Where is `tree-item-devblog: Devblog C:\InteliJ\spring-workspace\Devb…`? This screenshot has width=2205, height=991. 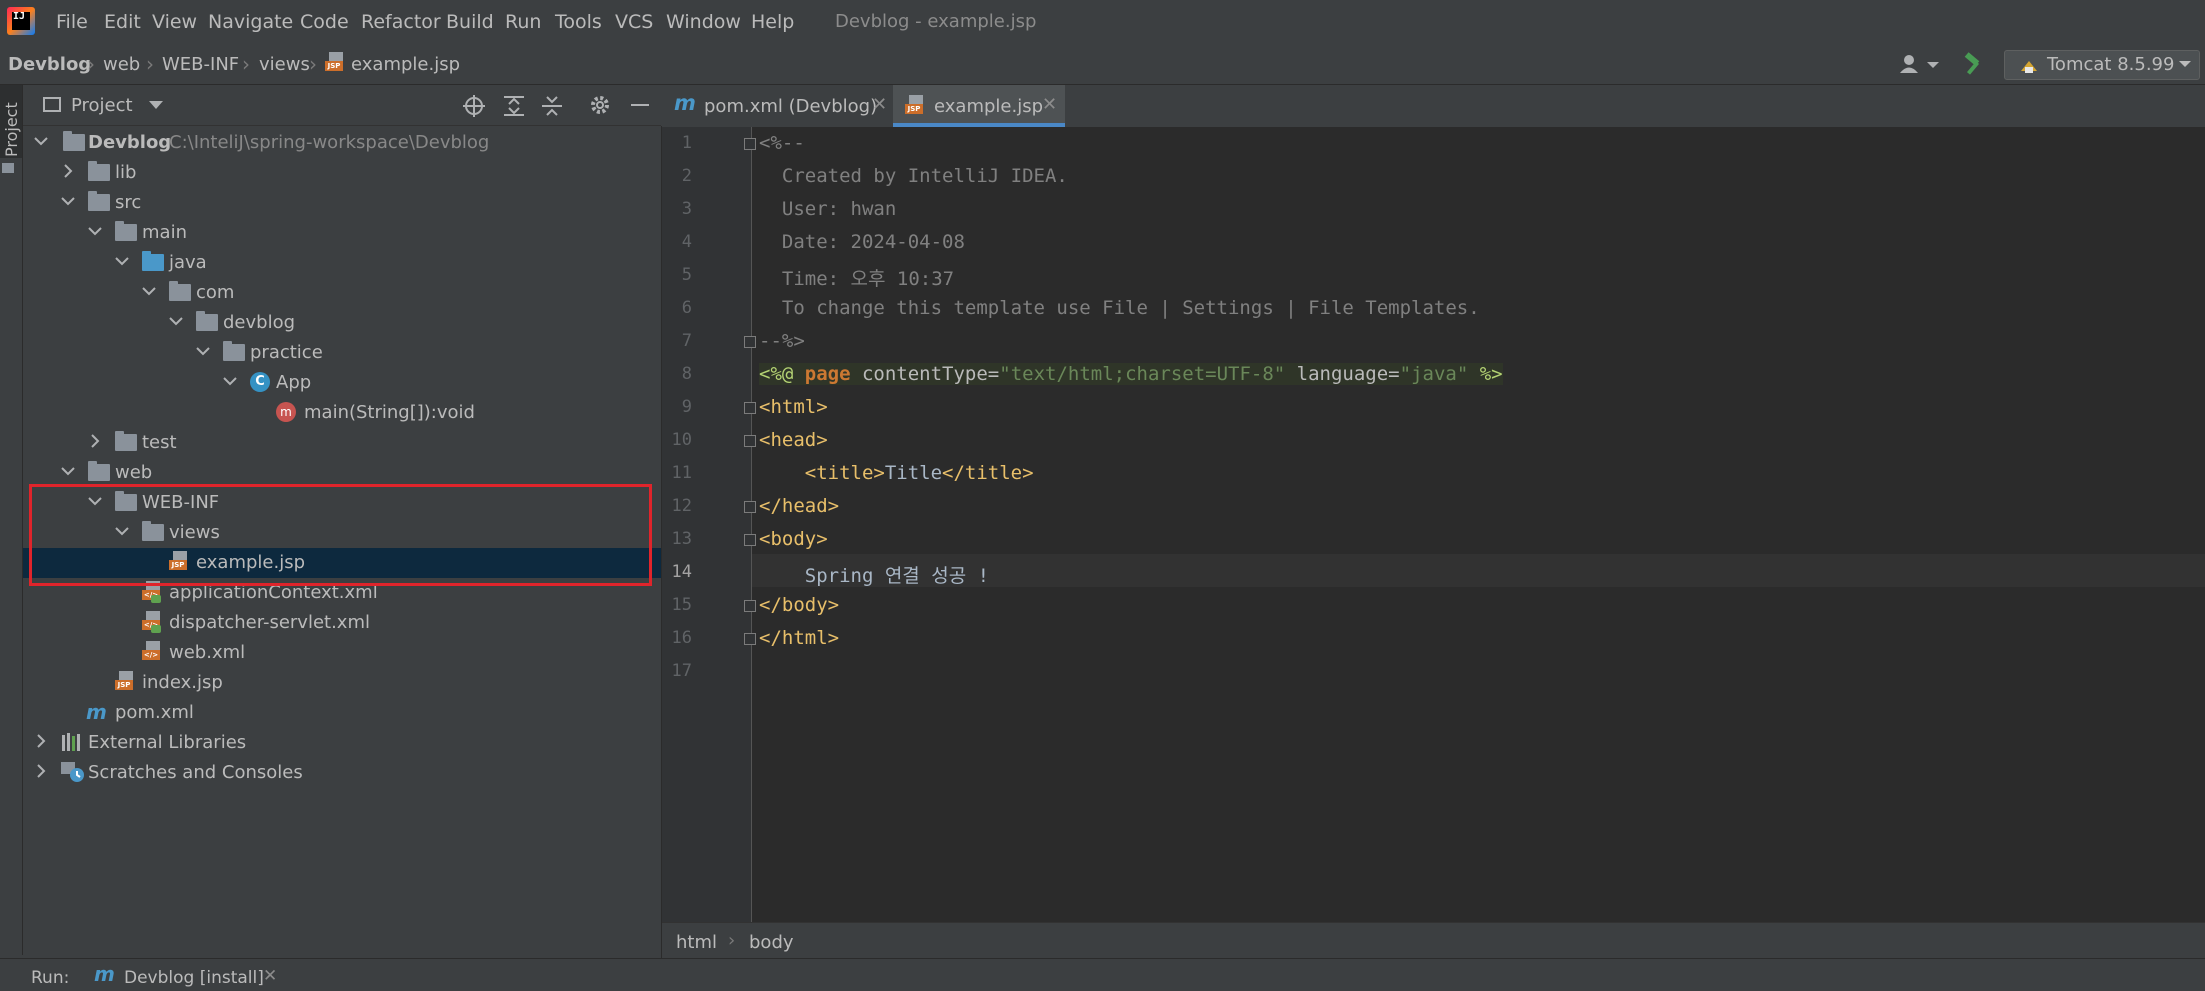 tree-item-devblog: Devblog C:\InteliJ\spring-workspace\Devb… is located at coordinates (342, 143).